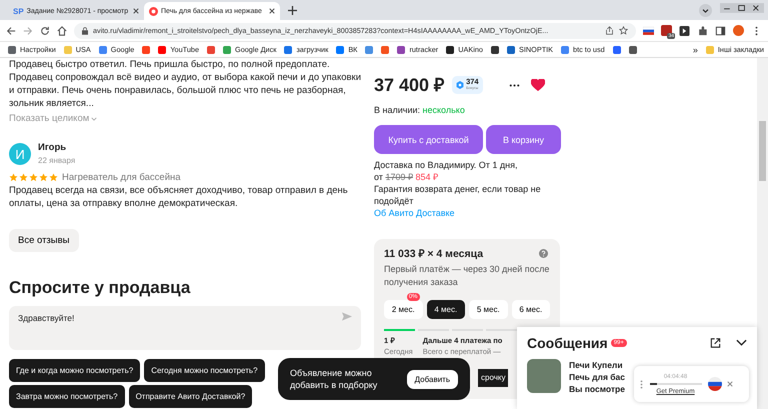 The image size is (768, 409). I want to click on review-product: Нагреватель для бассейна, so click(121, 177).